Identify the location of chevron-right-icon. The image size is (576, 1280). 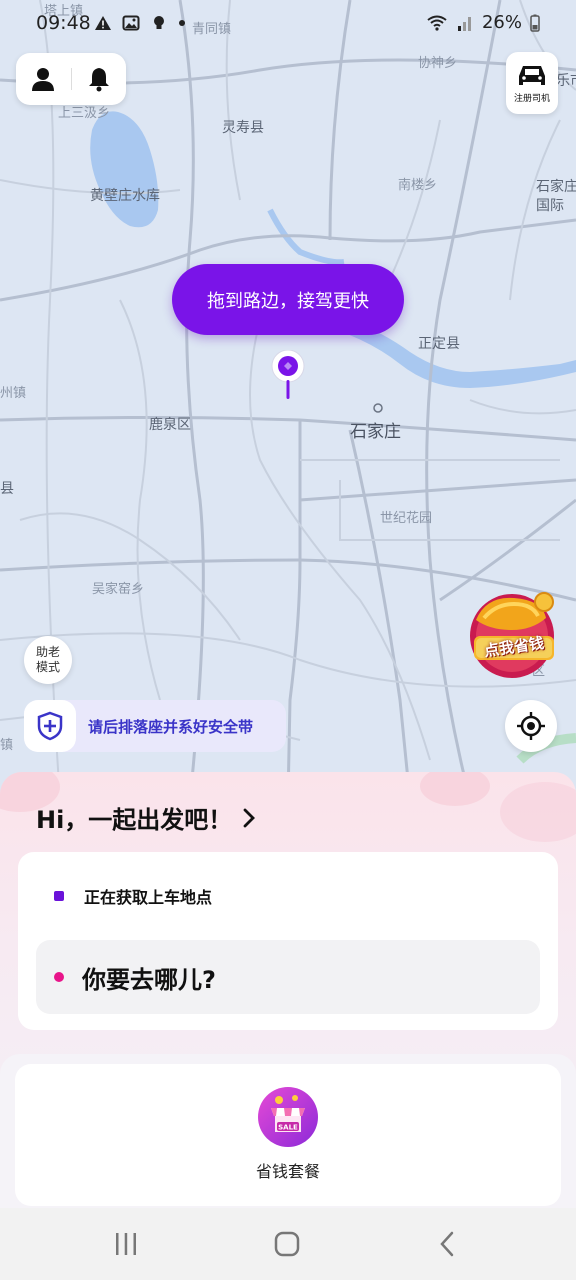
(249, 817).